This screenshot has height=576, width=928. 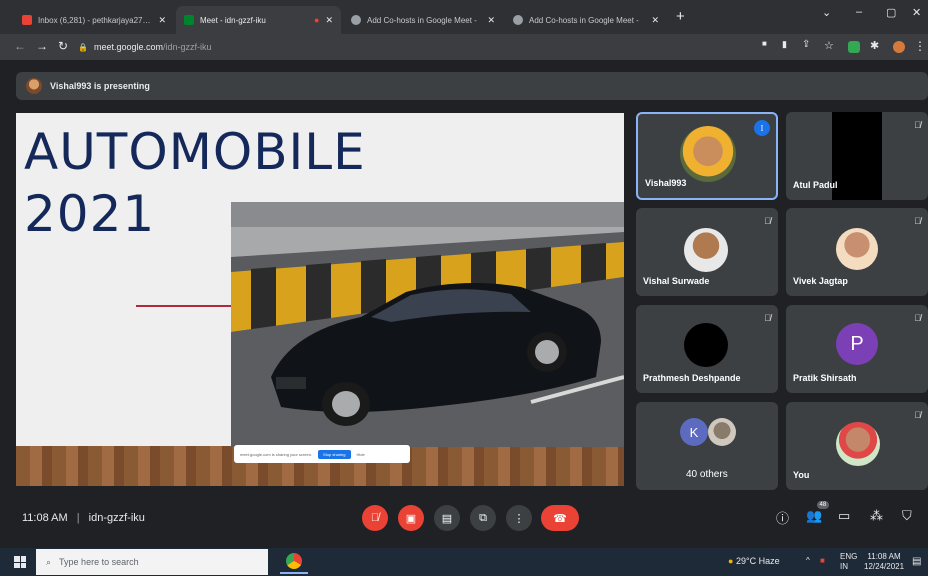 What do you see at coordinates (854, 47) in the screenshot?
I see `extension-icon` at bounding box center [854, 47].